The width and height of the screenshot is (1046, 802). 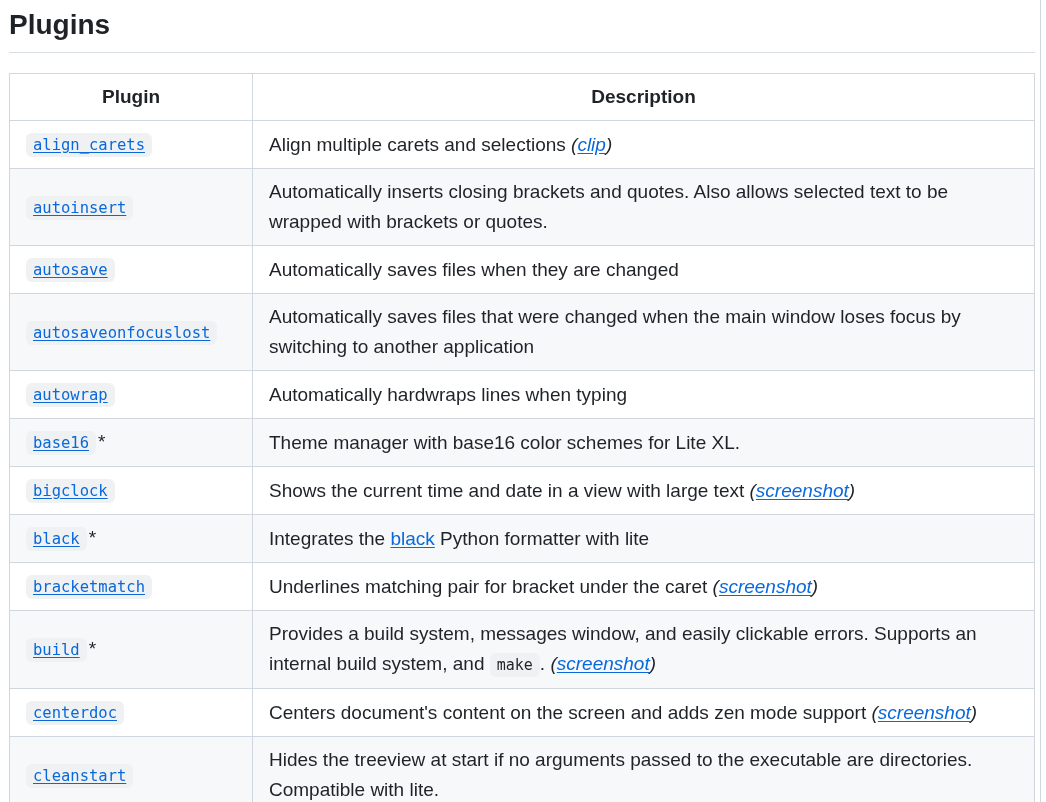 What do you see at coordinates (61, 443) in the screenshot?
I see `plugin-link: base16` at bounding box center [61, 443].